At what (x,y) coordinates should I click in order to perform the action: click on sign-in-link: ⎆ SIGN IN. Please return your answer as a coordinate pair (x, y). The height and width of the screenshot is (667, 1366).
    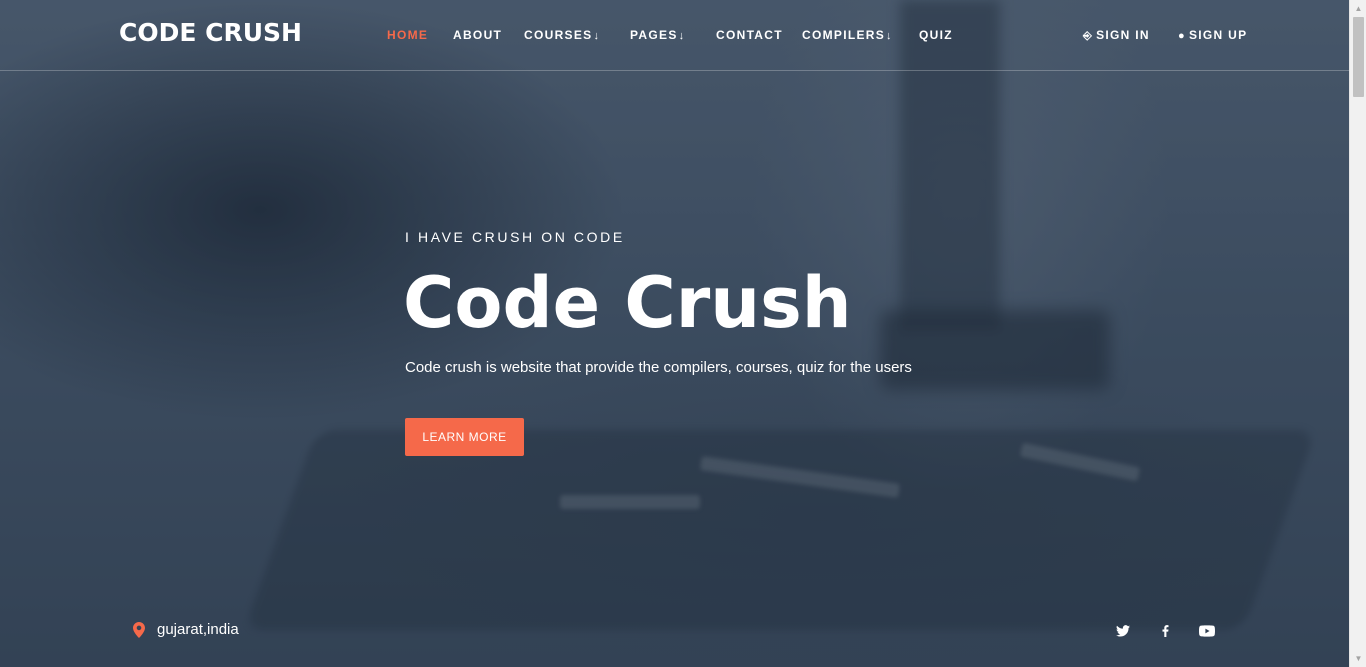
    Looking at the image, I should click on (1116, 35).